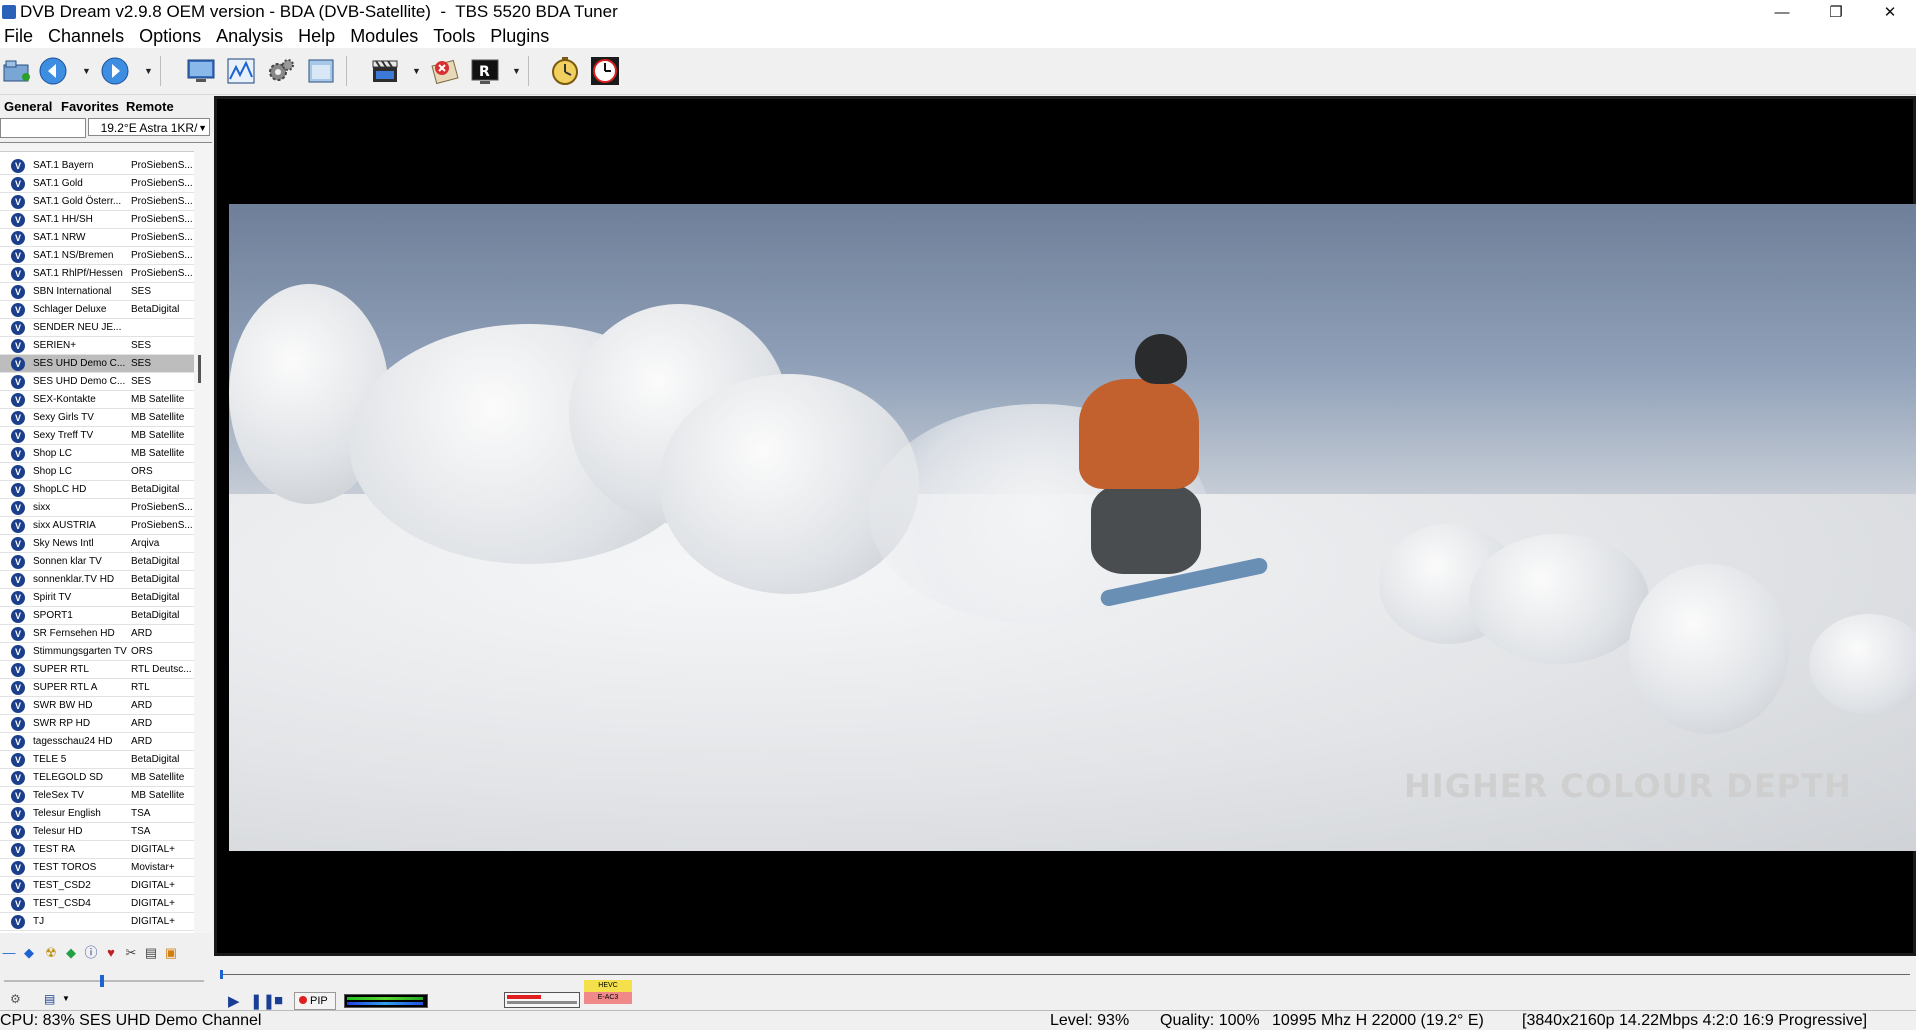  What do you see at coordinates (281, 71) in the screenshot?
I see `gear-icon` at bounding box center [281, 71].